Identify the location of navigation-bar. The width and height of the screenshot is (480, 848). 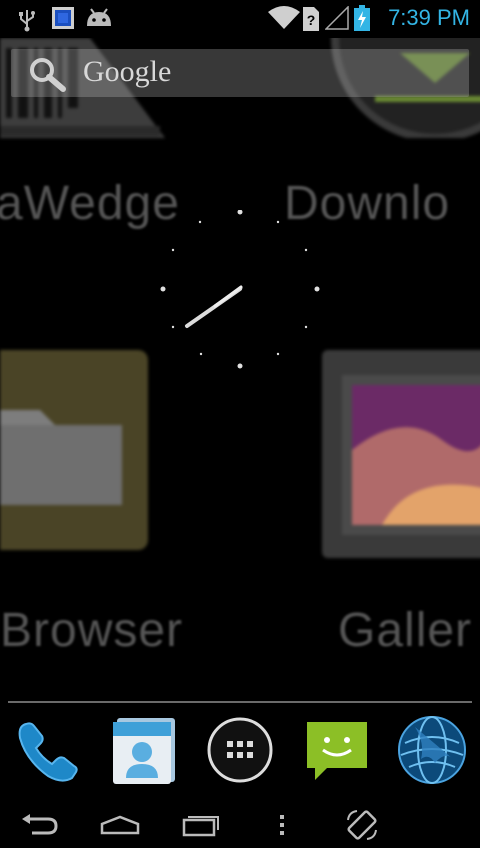
(240, 824).